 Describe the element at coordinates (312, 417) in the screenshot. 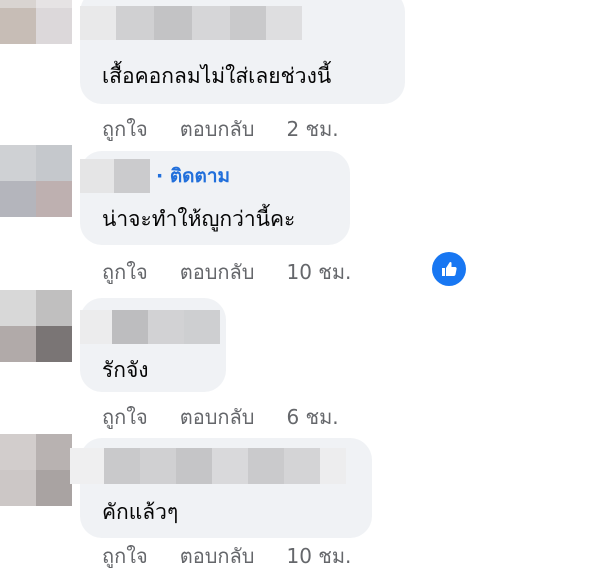

I see `timestamp: 6 ชม.` at that location.